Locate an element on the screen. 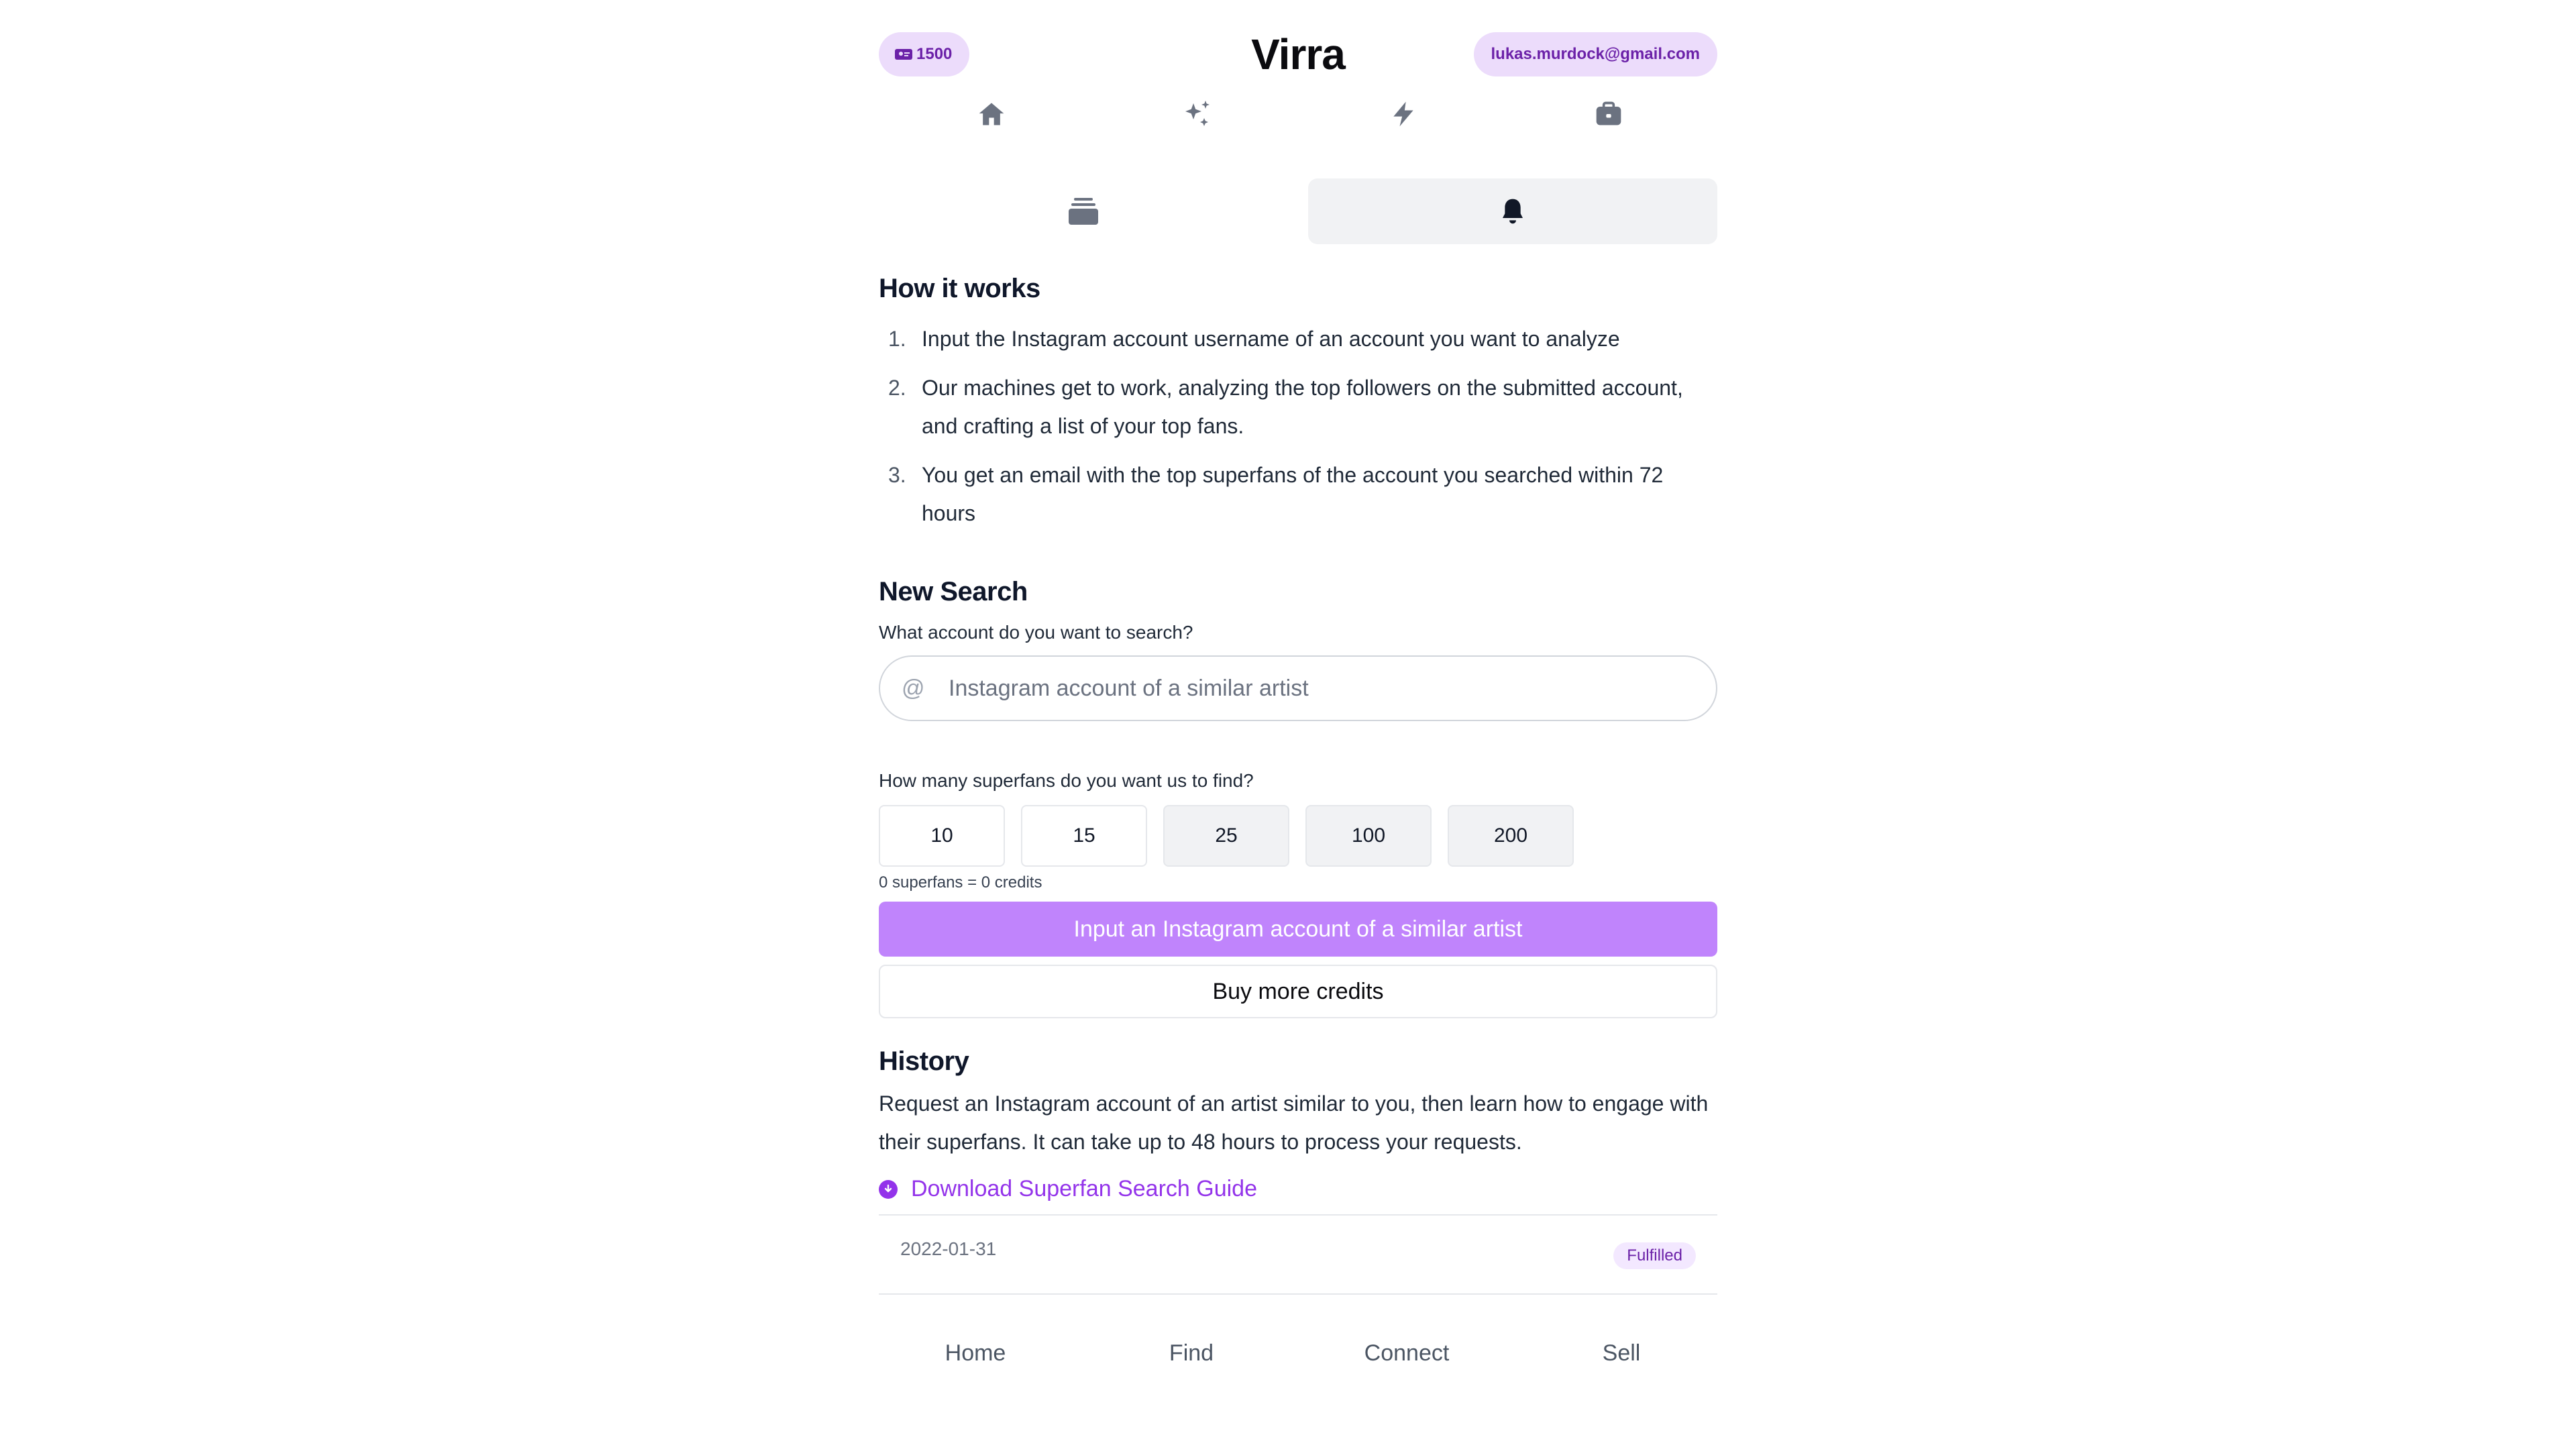 This screenshot has width=2576, height=1449. download-icon is located at coordinates (888, 1189).